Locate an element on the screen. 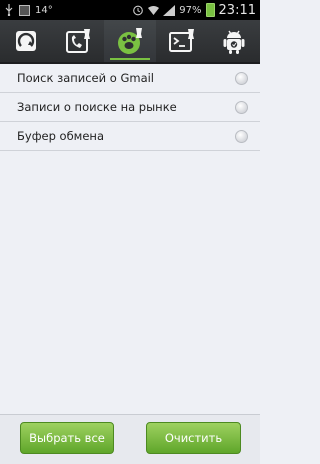 The image size is (320, 464). history-clean-icon is located at coordinates (130, 41).